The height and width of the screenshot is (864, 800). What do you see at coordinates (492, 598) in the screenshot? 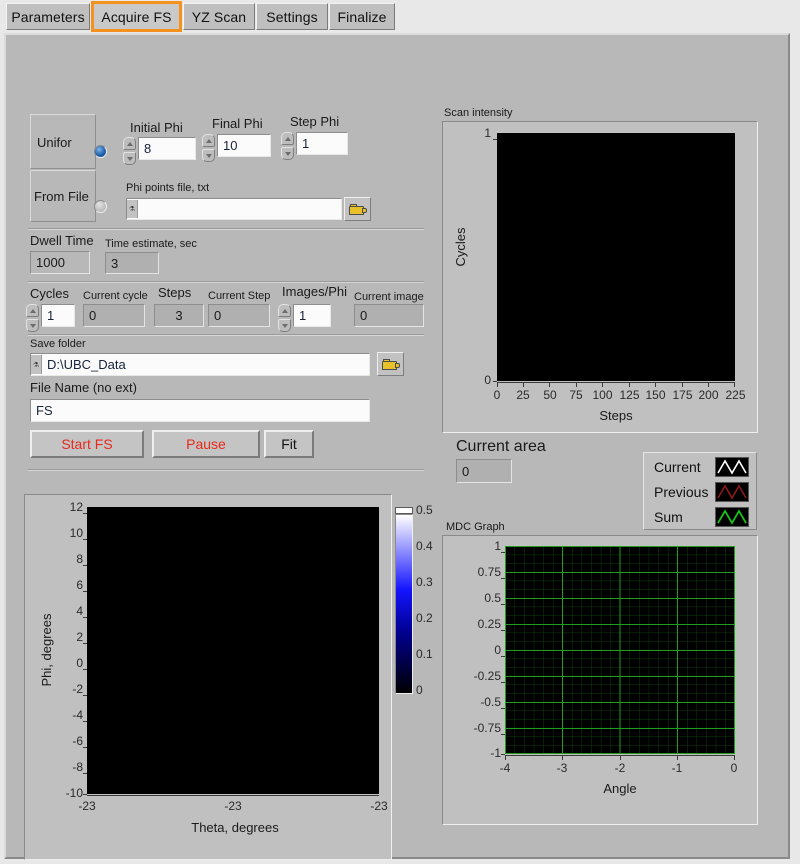
I see `y-tick: 0.5` at bounding box center [492, 598].